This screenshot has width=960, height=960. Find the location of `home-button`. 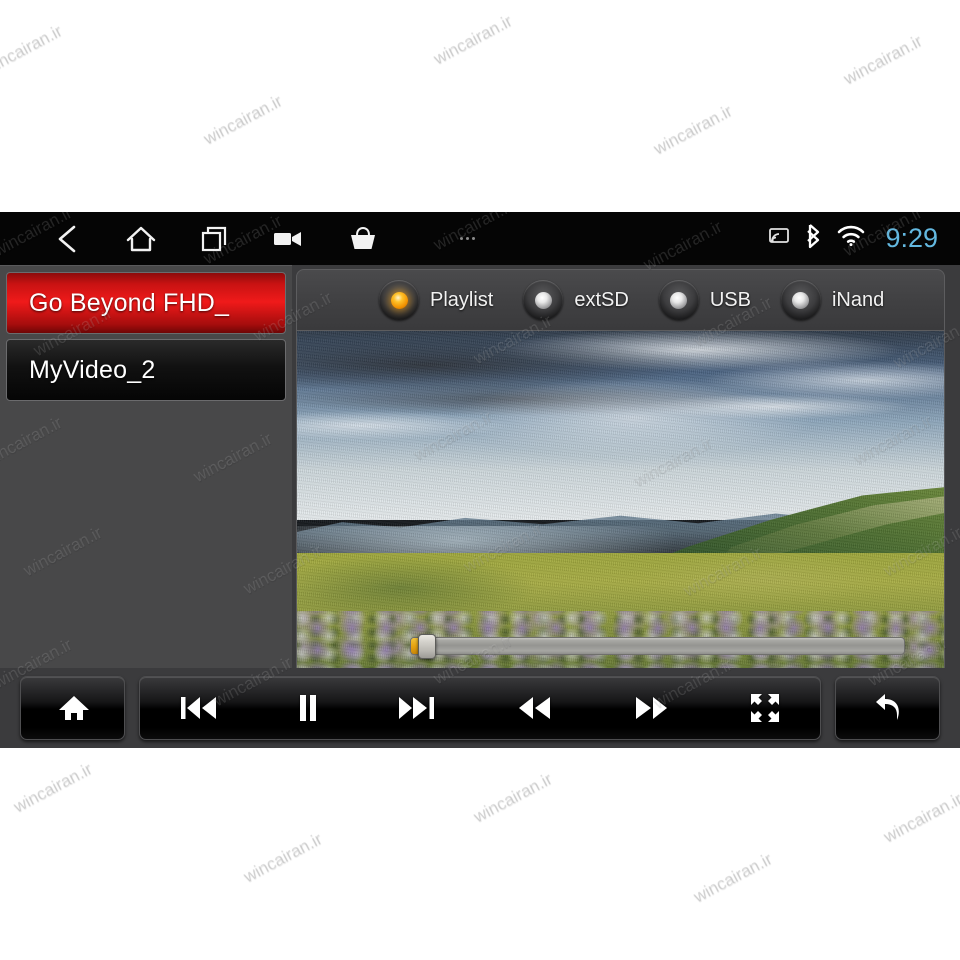

home-button is located at coordinates (73, 708).